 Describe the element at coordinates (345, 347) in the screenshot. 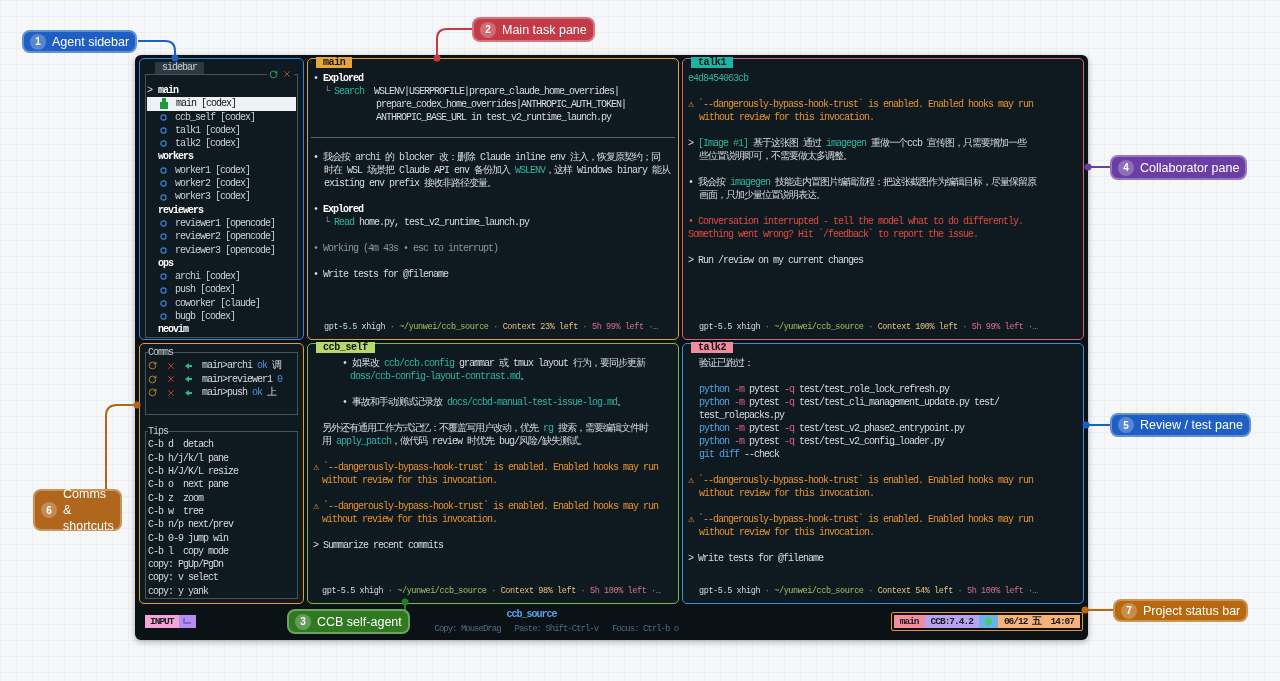

I see `pane-title: ccb_self` at that location.